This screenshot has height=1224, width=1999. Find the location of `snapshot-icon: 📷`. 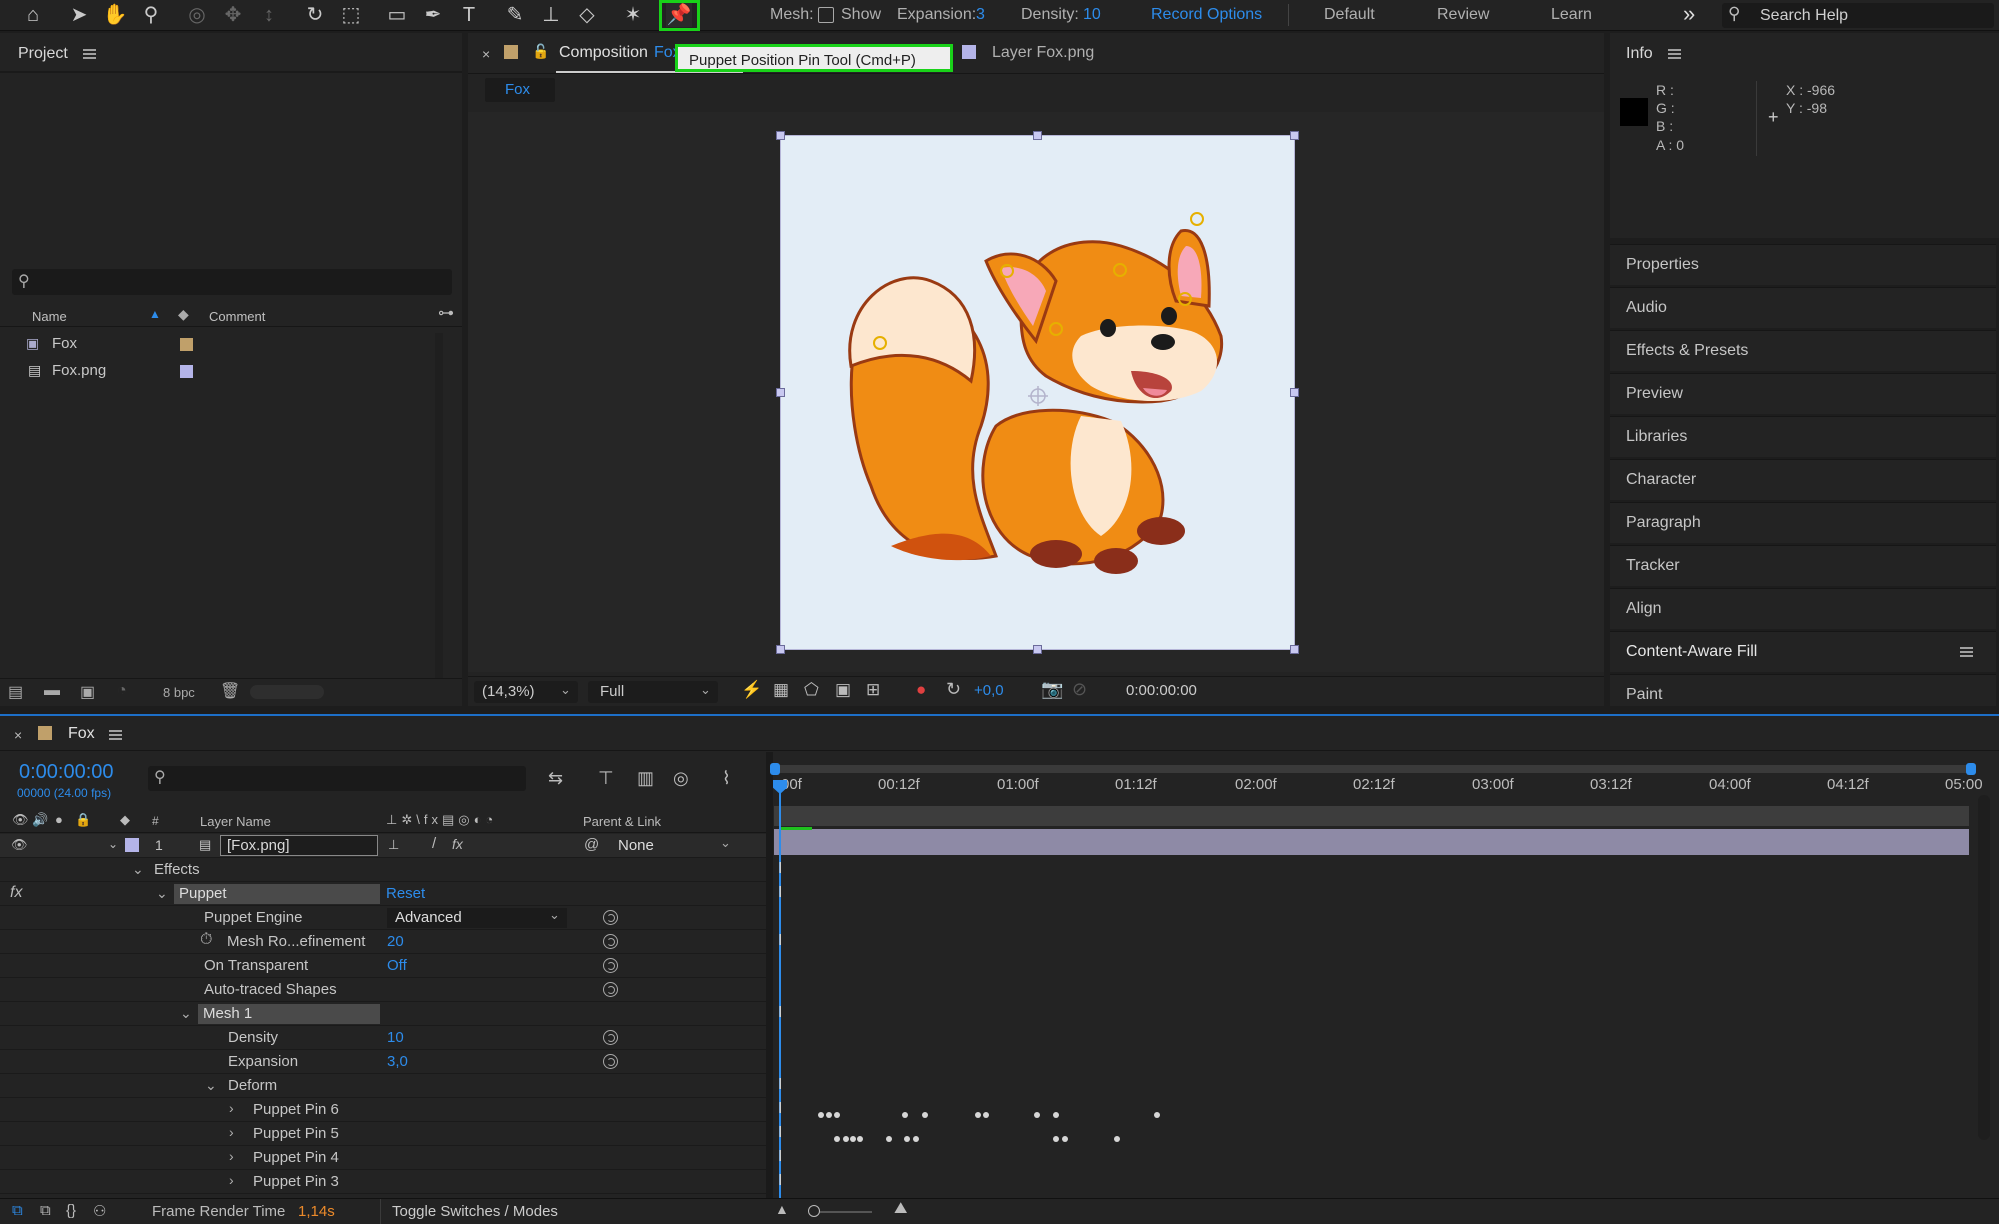

snapshot-icon: 📷 is located at coordinates (1052, 689).